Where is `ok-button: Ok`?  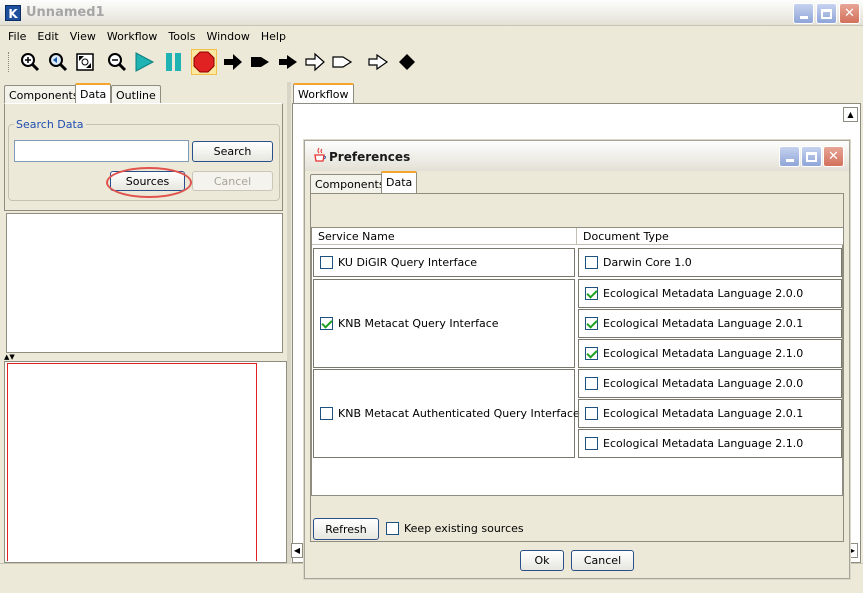 ok-button: Ok is located at coordinates (542, 560).